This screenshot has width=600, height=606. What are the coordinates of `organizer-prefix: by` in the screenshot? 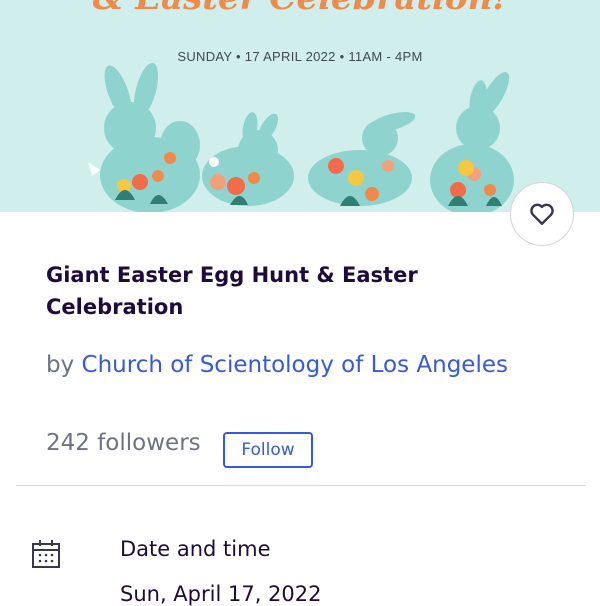 It's located at (60, 365).